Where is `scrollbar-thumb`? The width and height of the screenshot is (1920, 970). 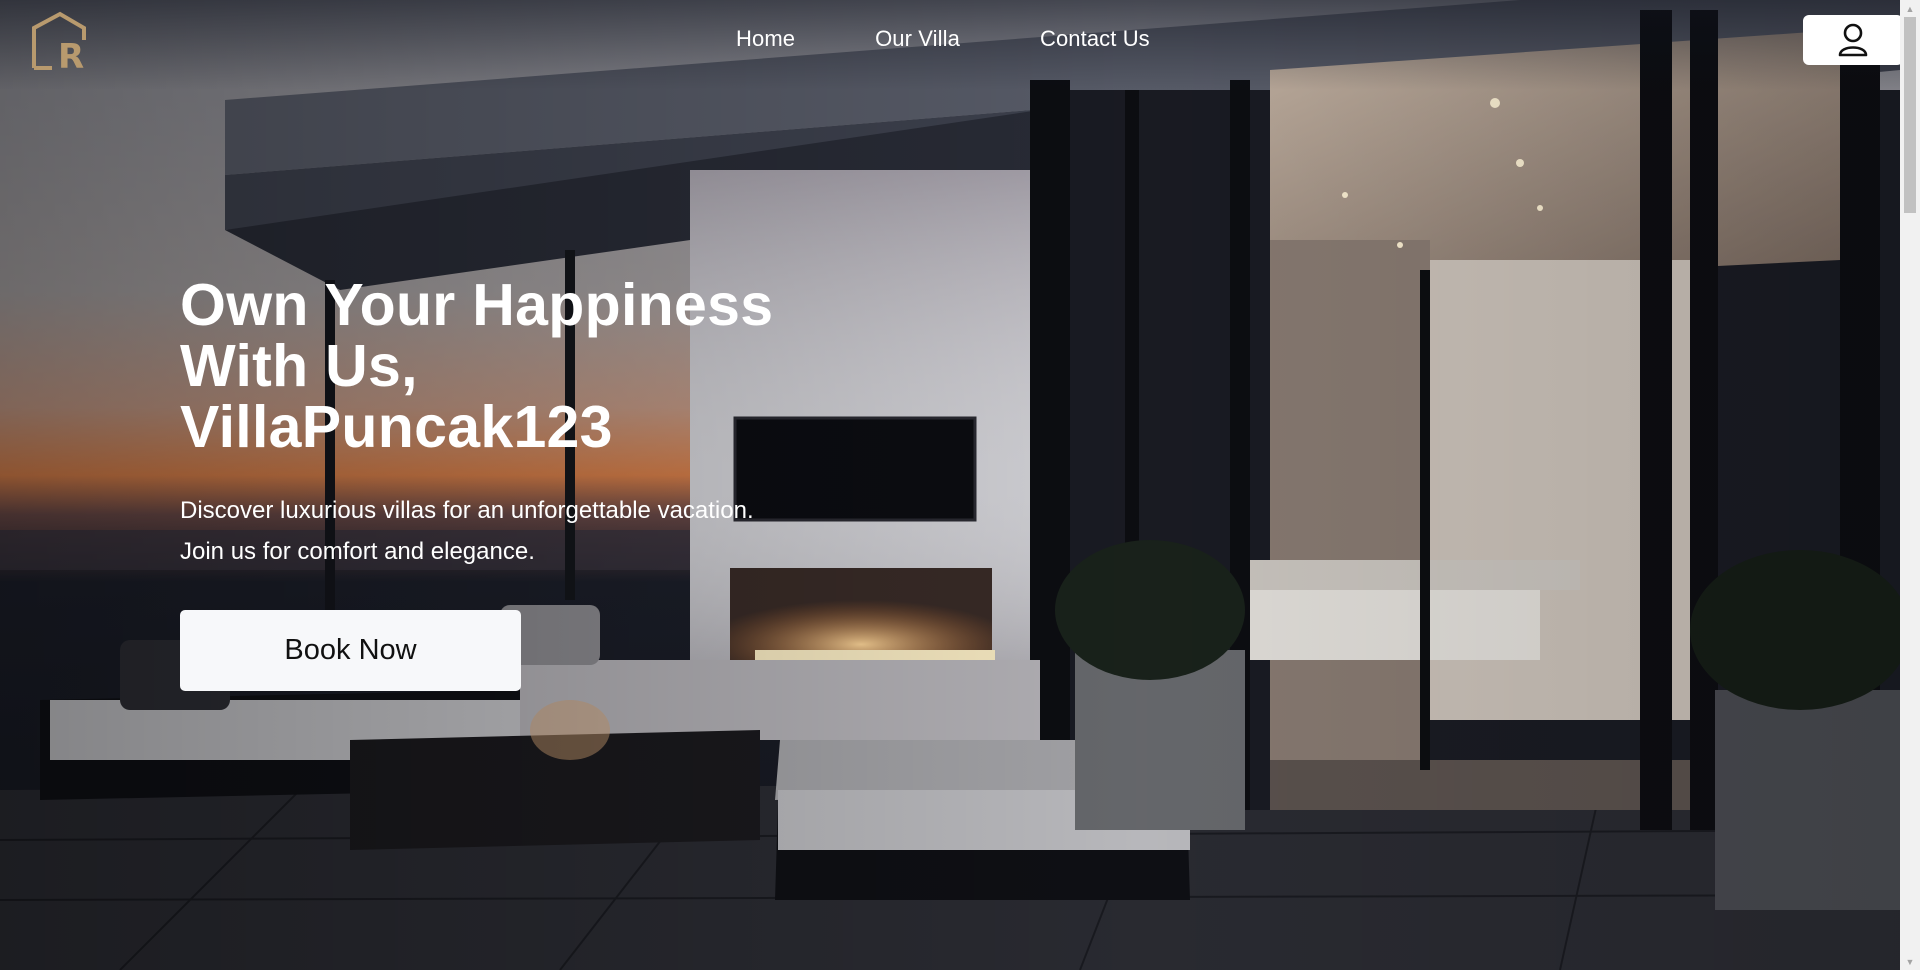
scrollbar-thumb is located at coordinates (1910, 115).